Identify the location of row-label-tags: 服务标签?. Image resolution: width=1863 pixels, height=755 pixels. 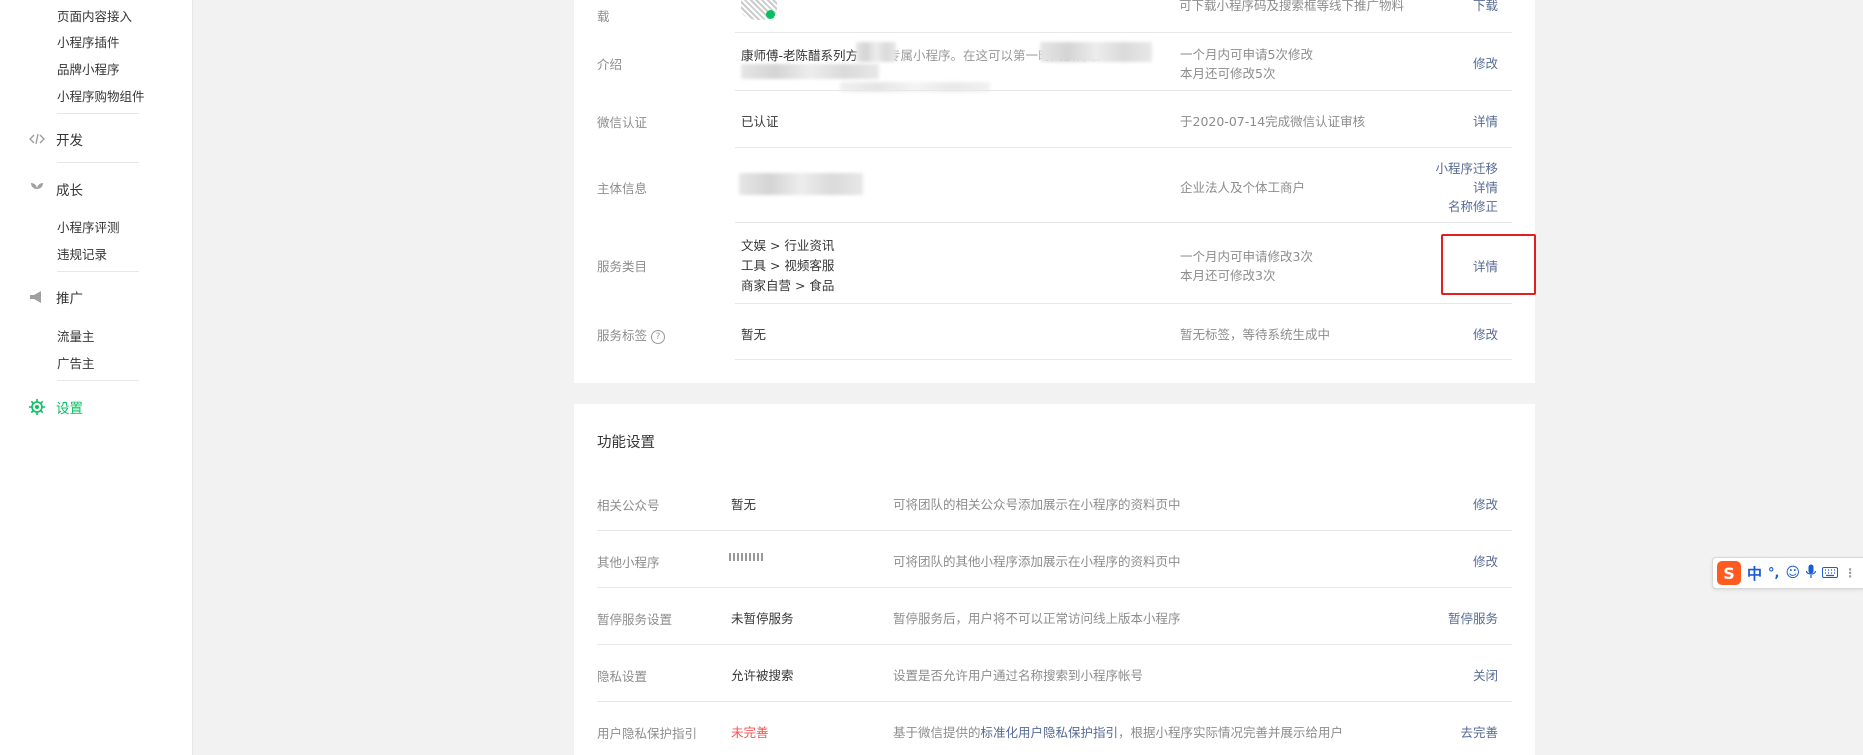
(631, 334).